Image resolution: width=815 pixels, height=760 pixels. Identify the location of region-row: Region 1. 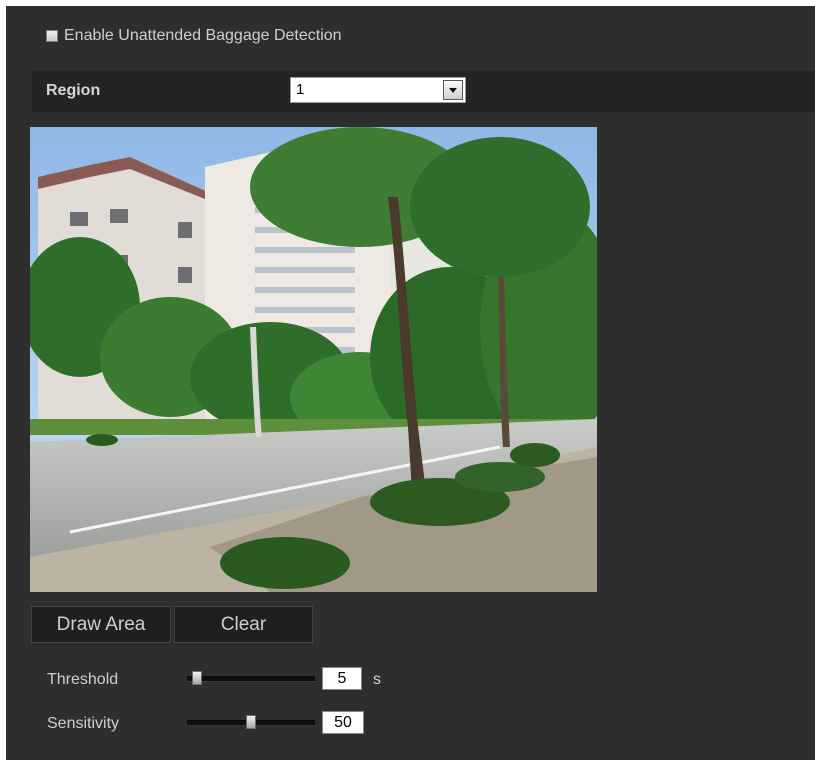
(423, 91).